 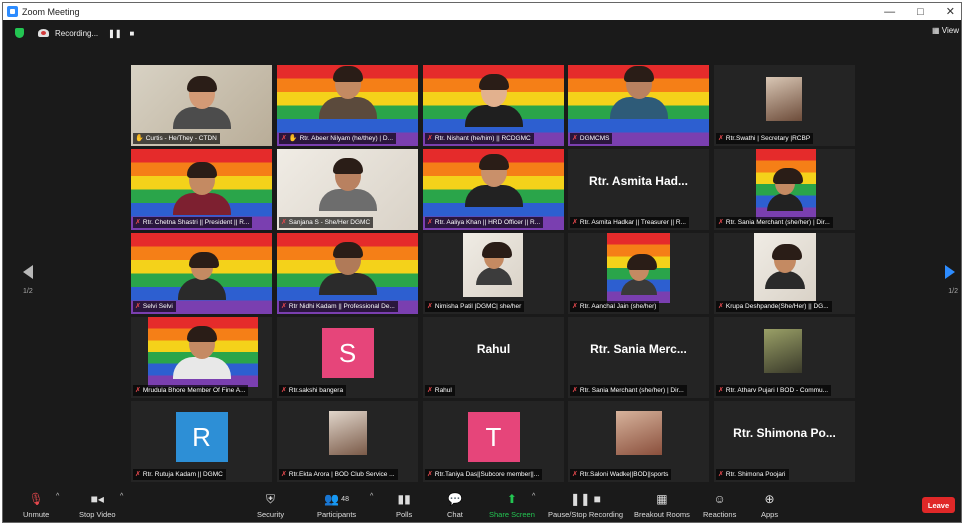 What do you see at coordinates (455, 499) in the screenshot?
I see `chat-bubble-icon: 💬` at bounding box center [455, 499].